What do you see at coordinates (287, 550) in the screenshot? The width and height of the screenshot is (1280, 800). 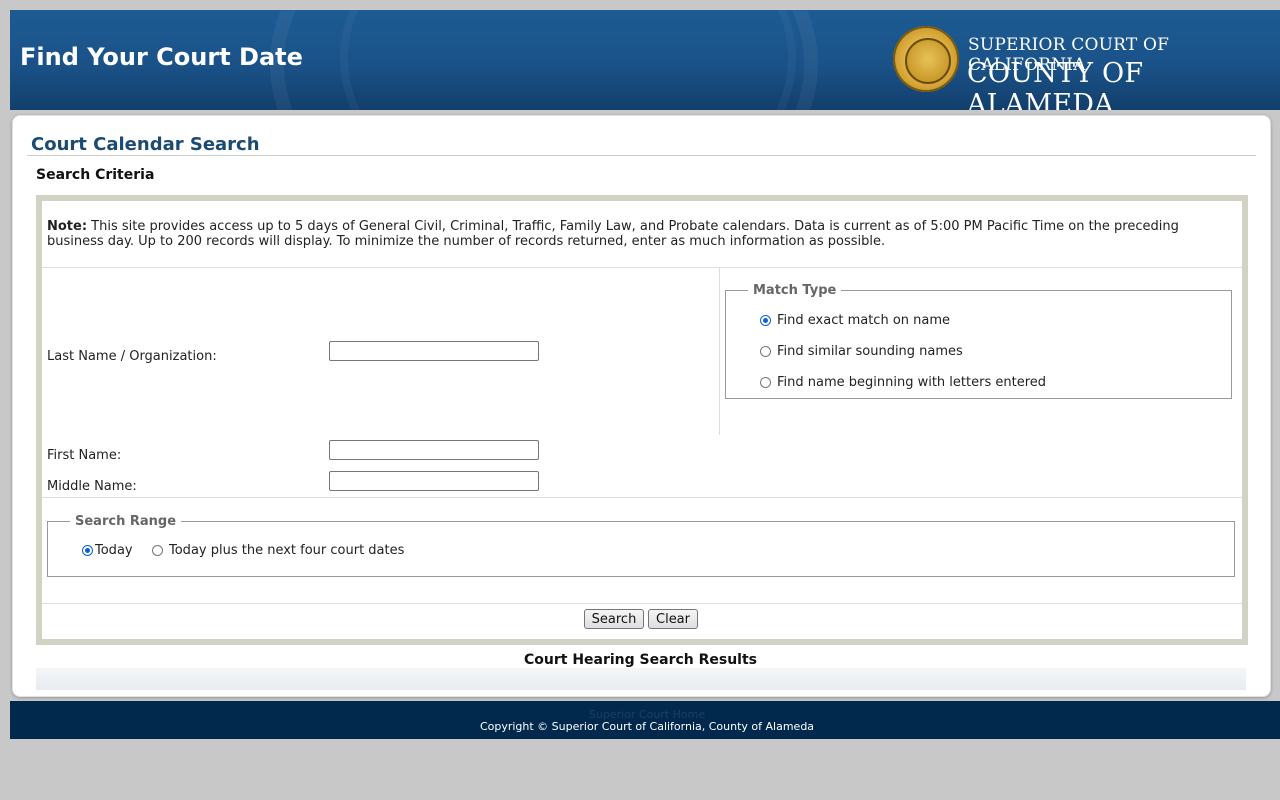 I see `option-label: Today plus the next four court dates` at bounding box center [287, 550].